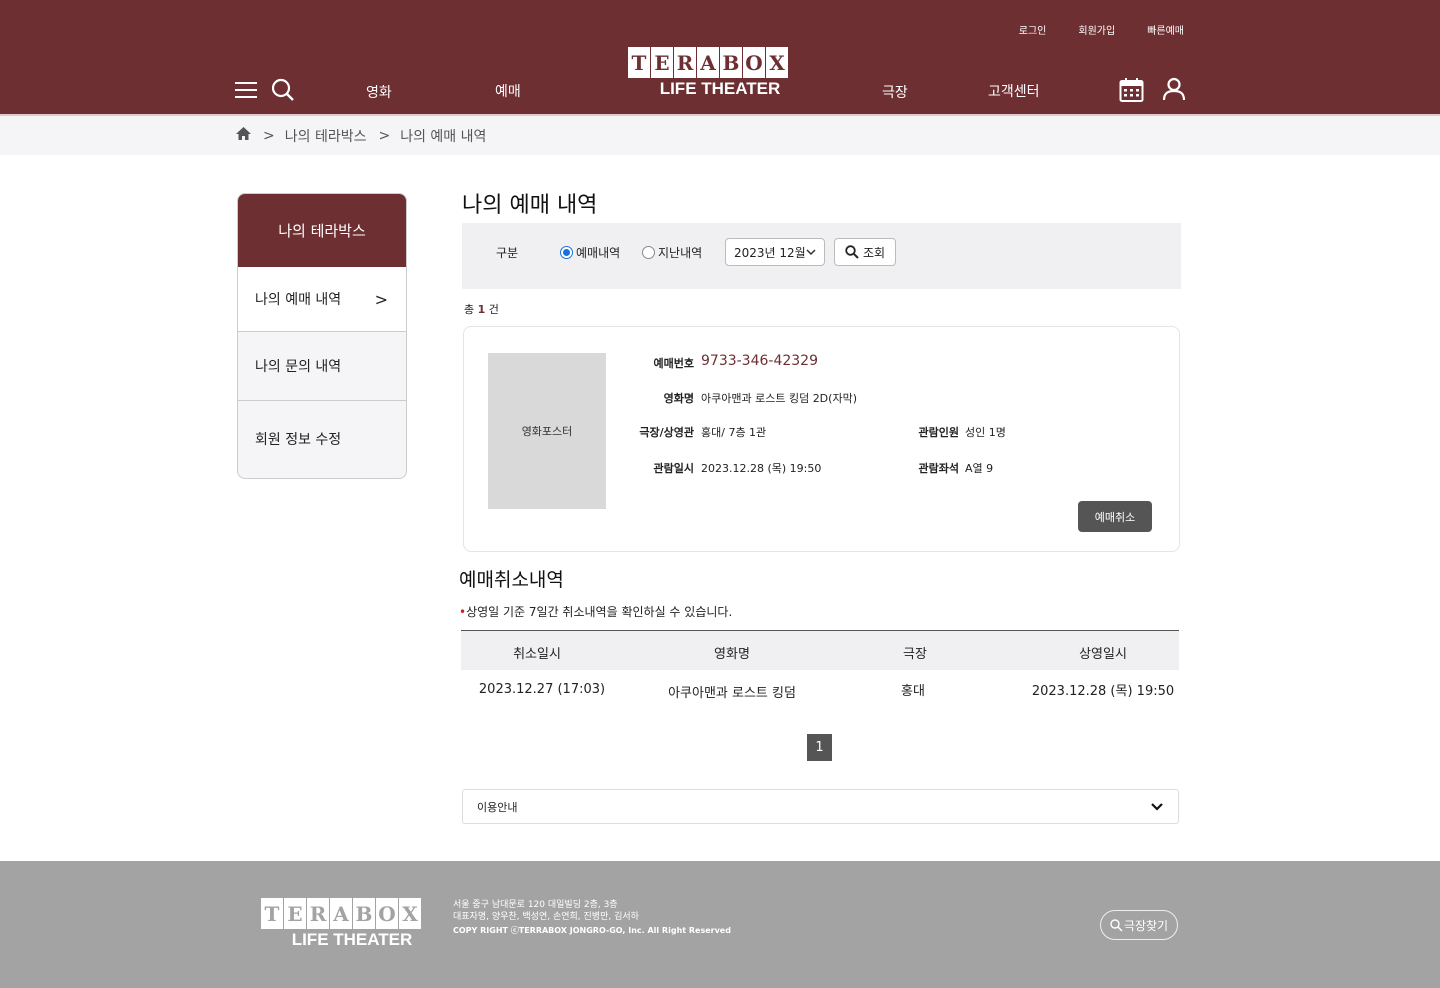 The image size is (1440, 988). Describe the element at coordinates (322, 230) in the screenshot. I see `sidebar-title: 나의 테라박스` at that location.